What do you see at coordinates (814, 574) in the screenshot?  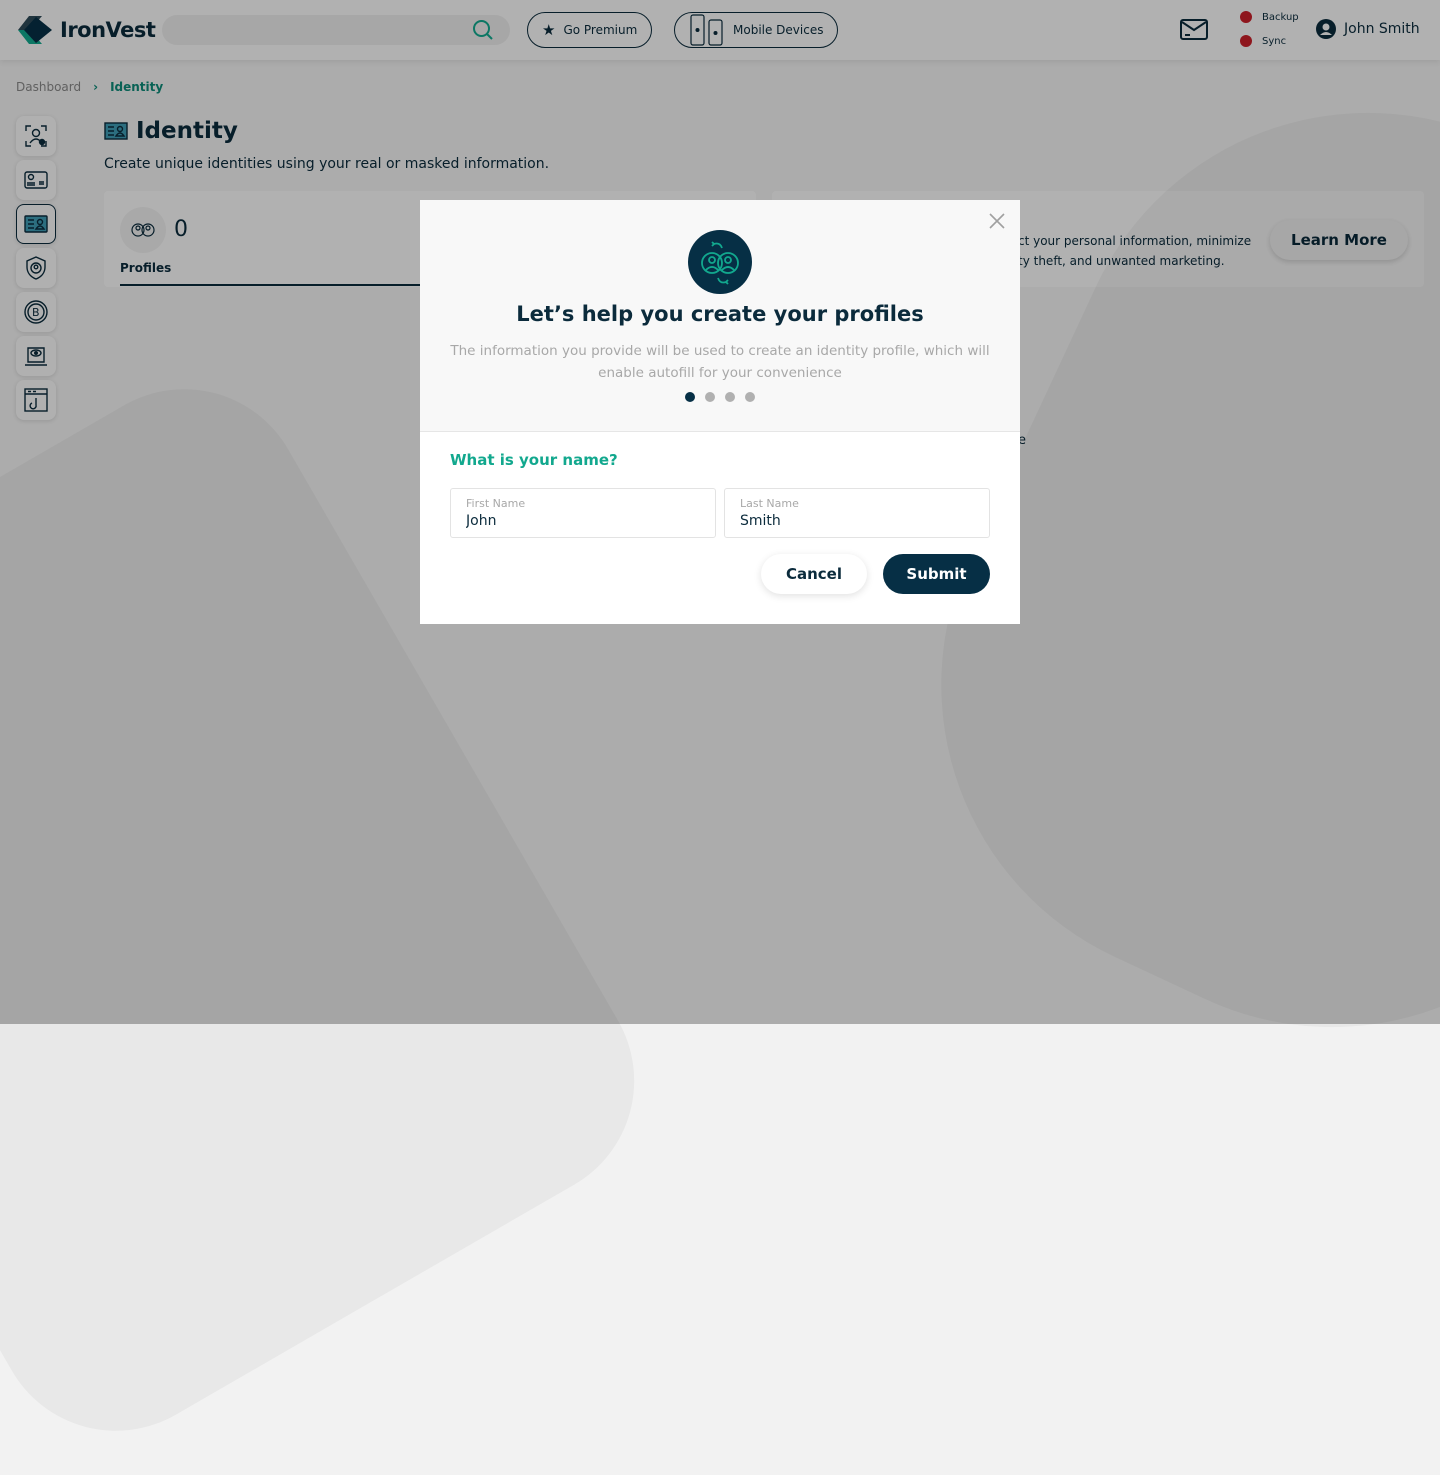 I see `cancel-button: Cancel` at bounding box center [814, 574].